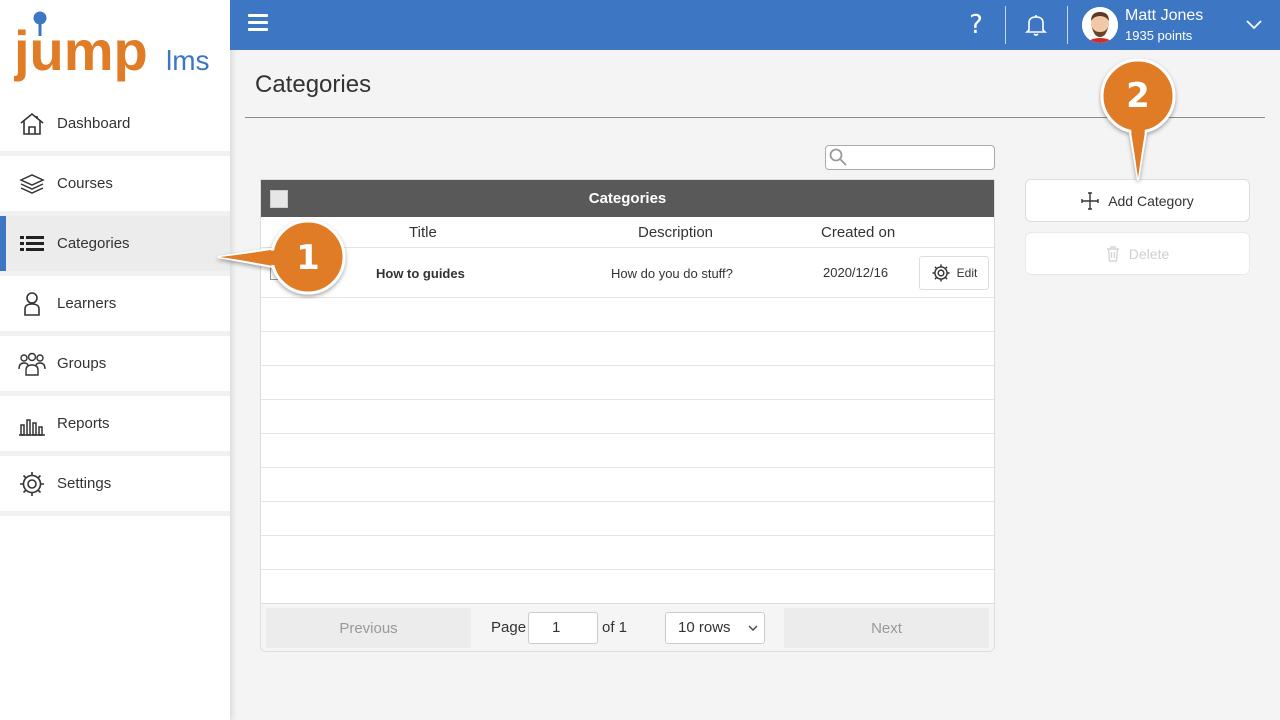  I want to click on next-button: Next, so click(886, 628).